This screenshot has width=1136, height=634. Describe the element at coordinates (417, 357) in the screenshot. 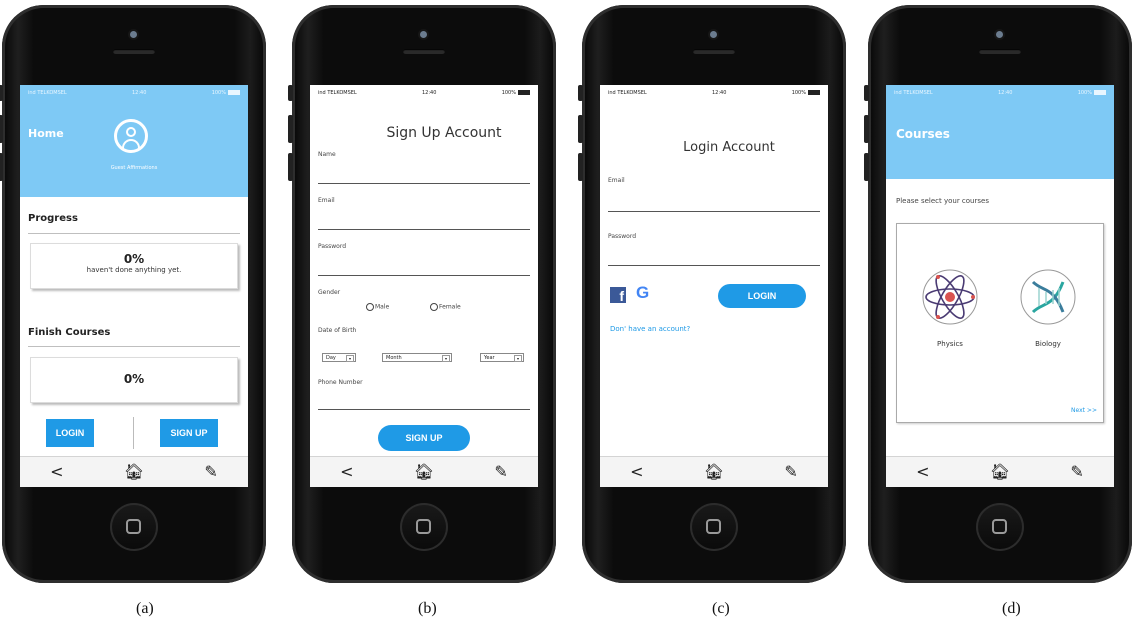

I see `dob-month-select: Month ▾` at that location.